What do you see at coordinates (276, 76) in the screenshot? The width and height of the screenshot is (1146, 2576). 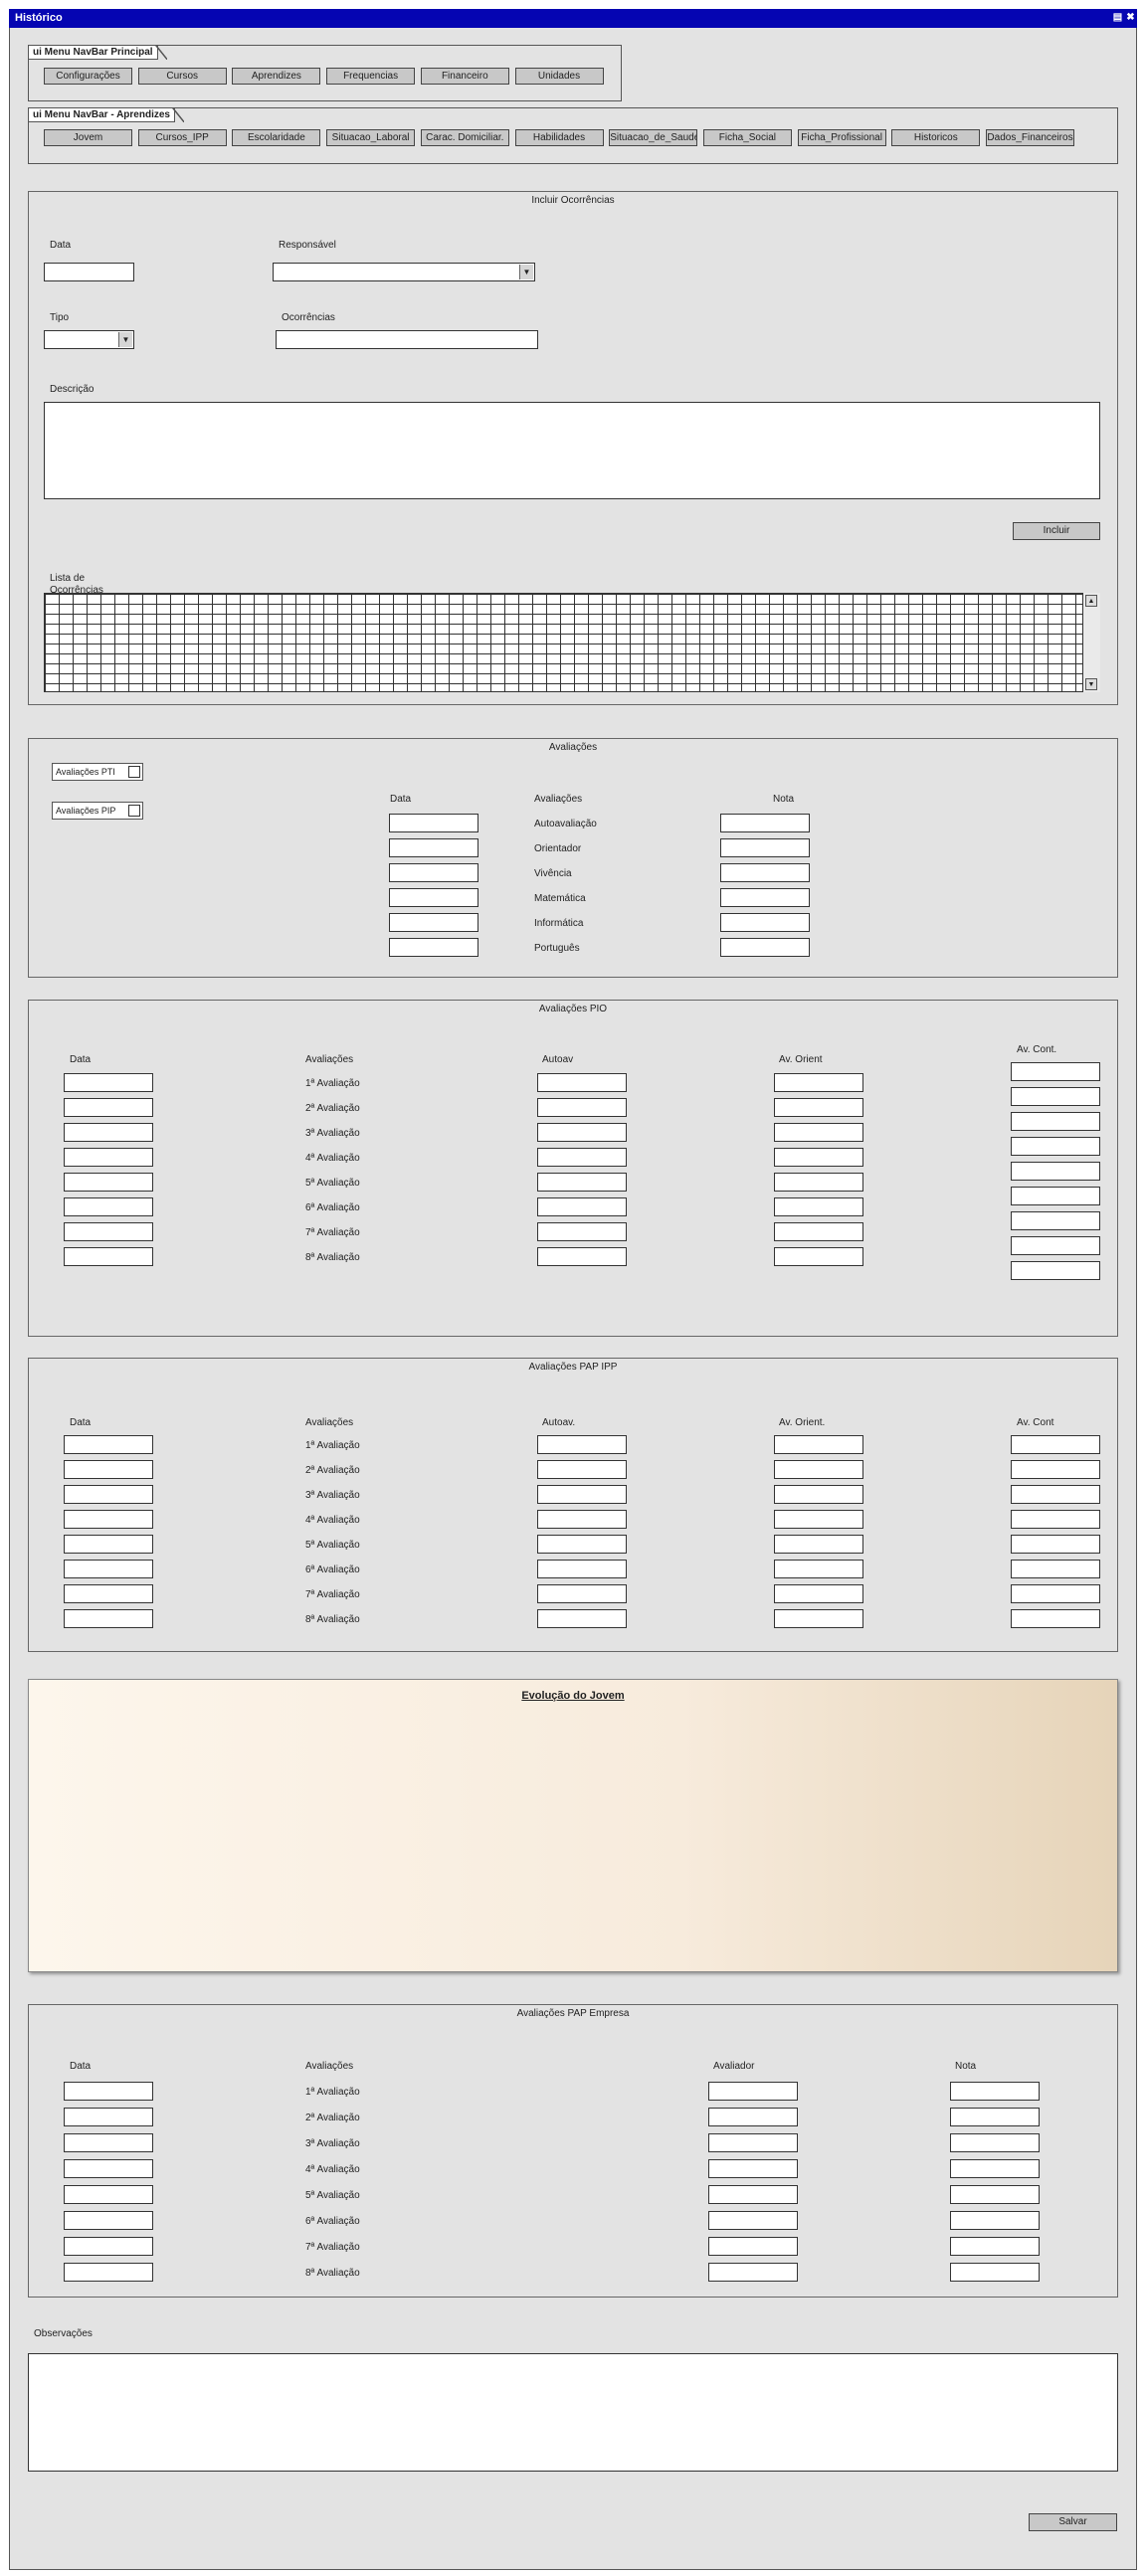 I see `navbar-principal-2-button: Aprendizes` at bounding box center [276, 76].